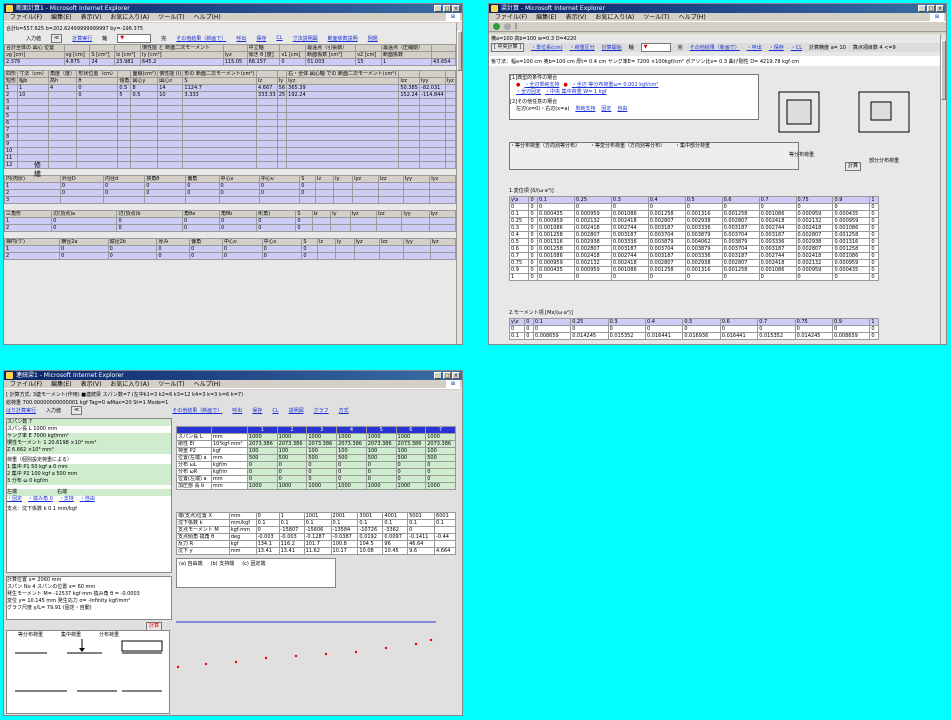  I want to click on load-type-link: ・荷重区分, so click(582, 47).